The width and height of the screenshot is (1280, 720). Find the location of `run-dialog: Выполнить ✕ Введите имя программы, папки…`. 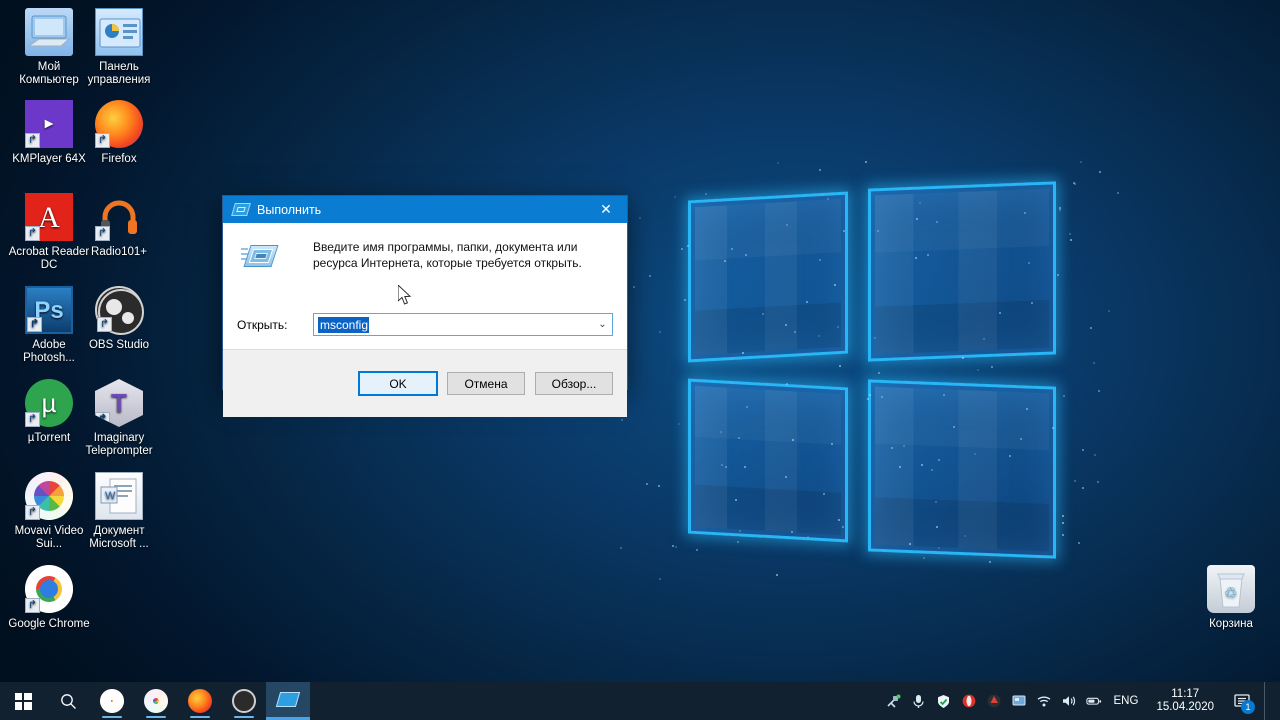

run-dialog: Выполнить ✕ Введите имя программы, папки… is located at coordinates (425, 306).